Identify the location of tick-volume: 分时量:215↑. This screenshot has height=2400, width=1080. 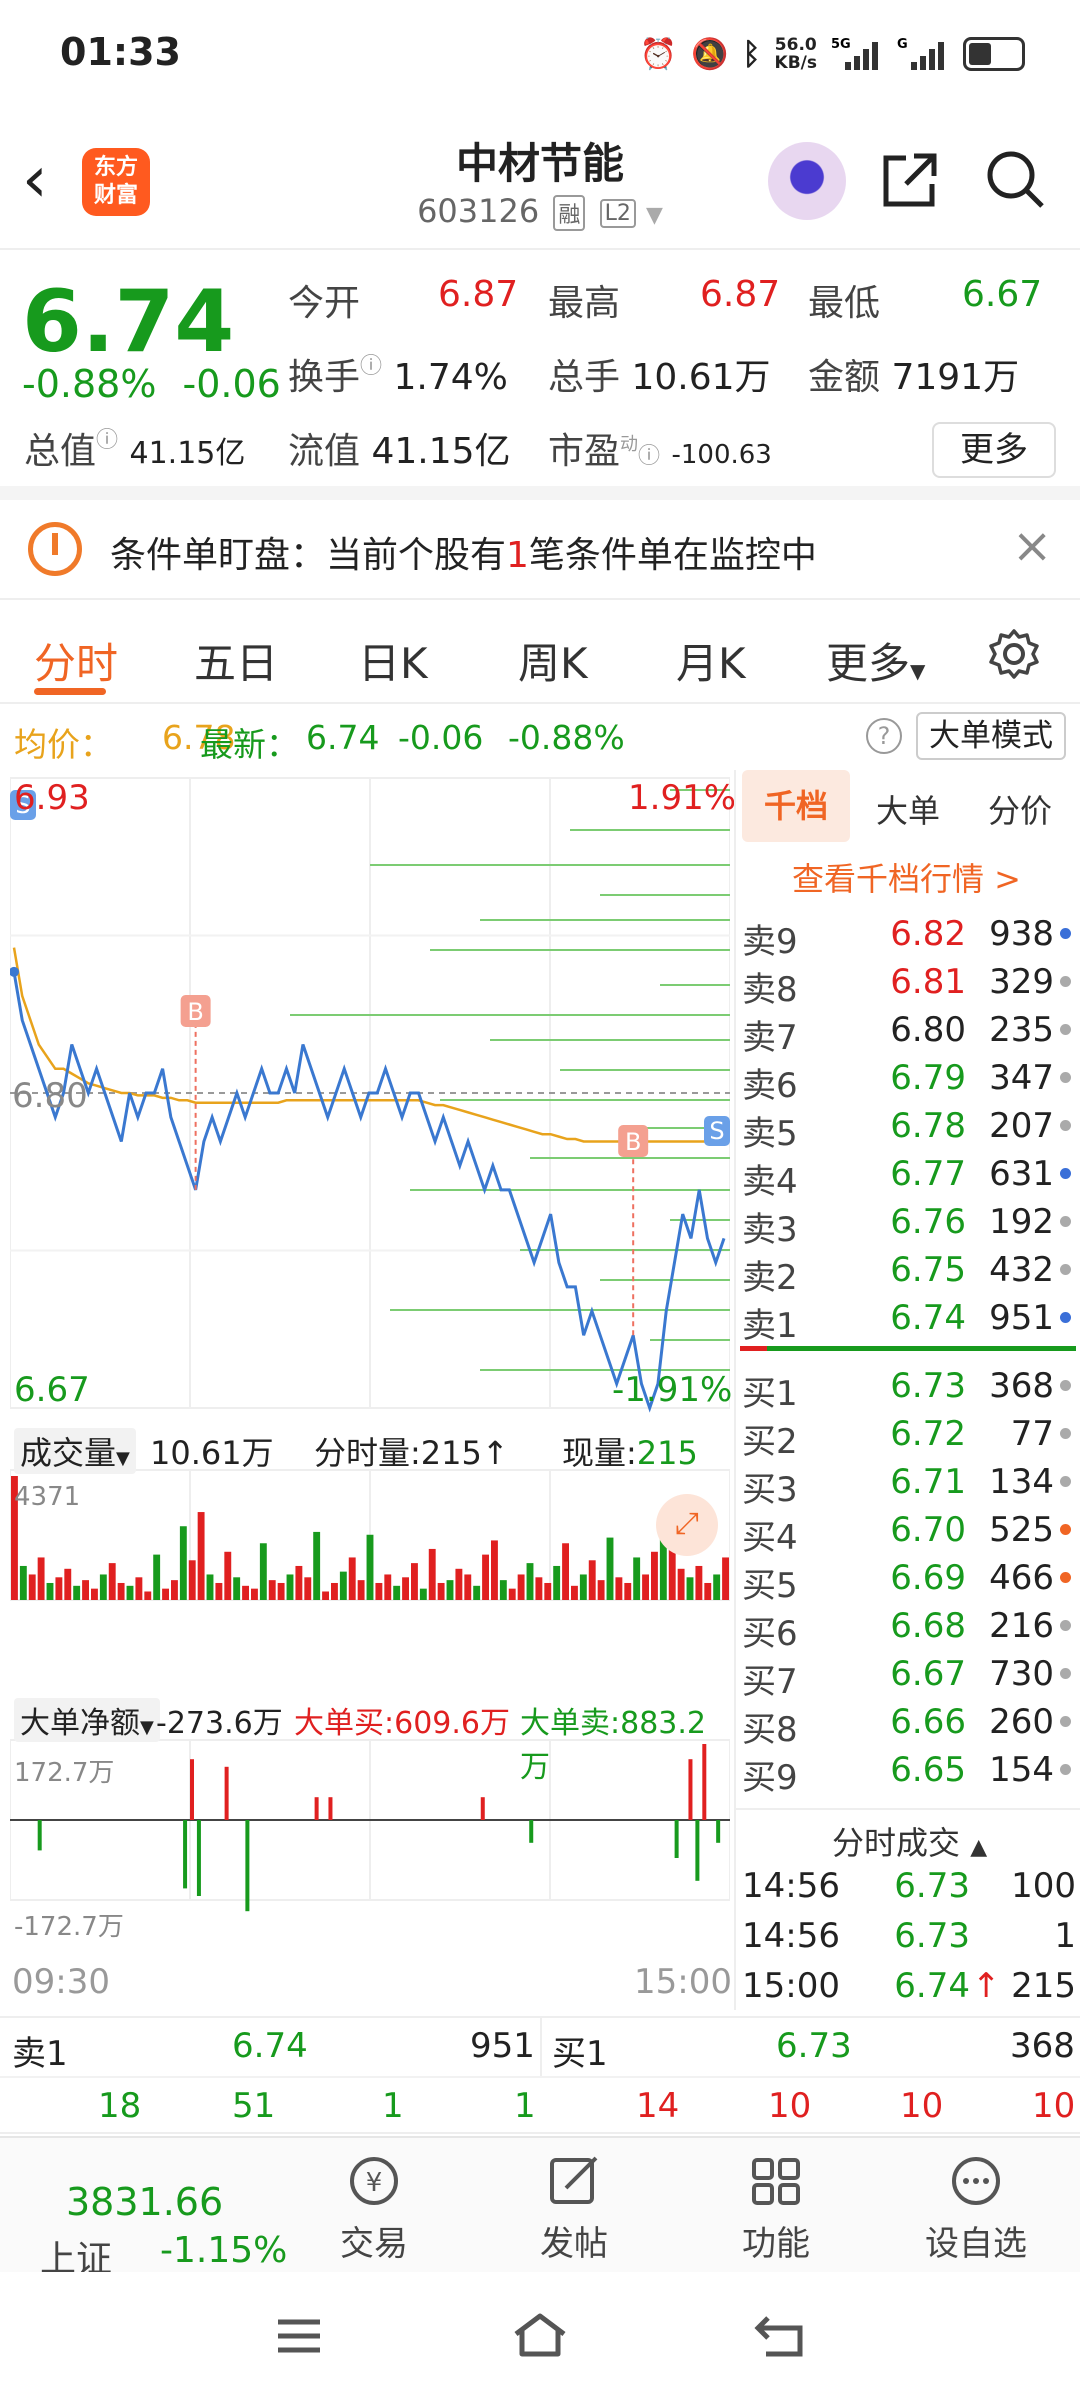
(411, 1453).